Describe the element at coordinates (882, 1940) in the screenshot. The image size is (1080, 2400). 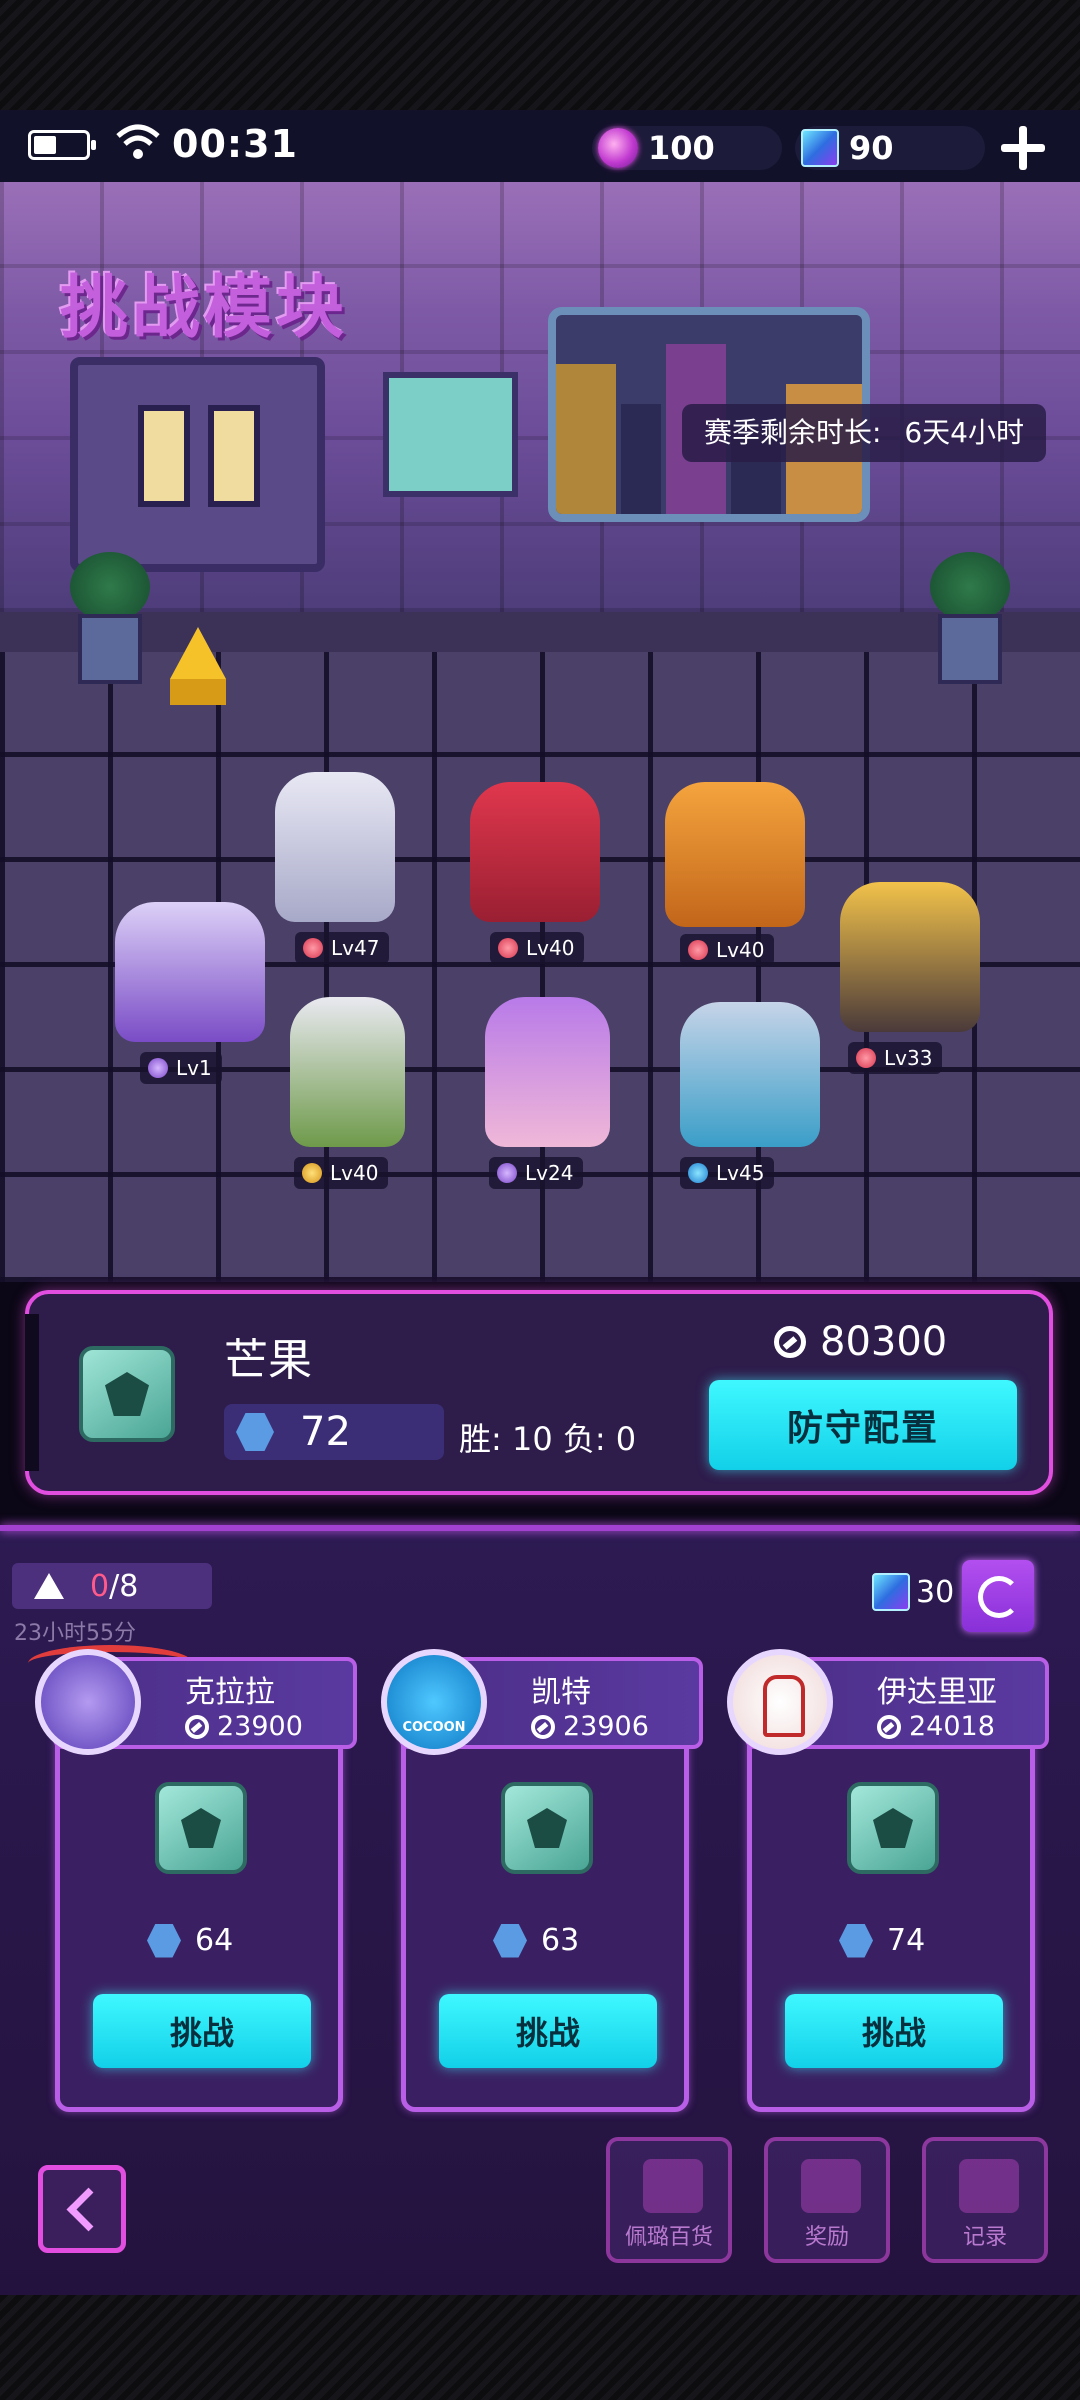
I see `opponent-rank: 74` at that location.